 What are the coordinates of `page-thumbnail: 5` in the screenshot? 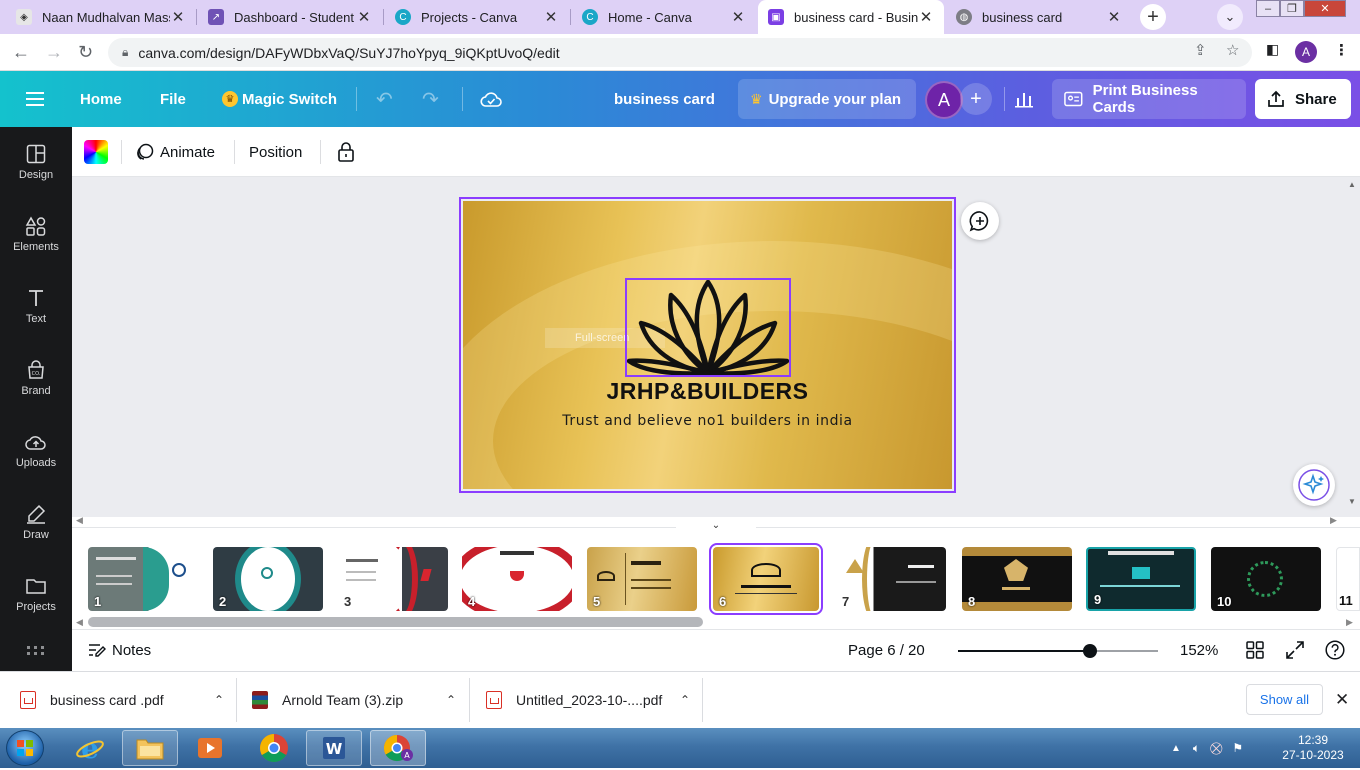 It's located at (642, 579).